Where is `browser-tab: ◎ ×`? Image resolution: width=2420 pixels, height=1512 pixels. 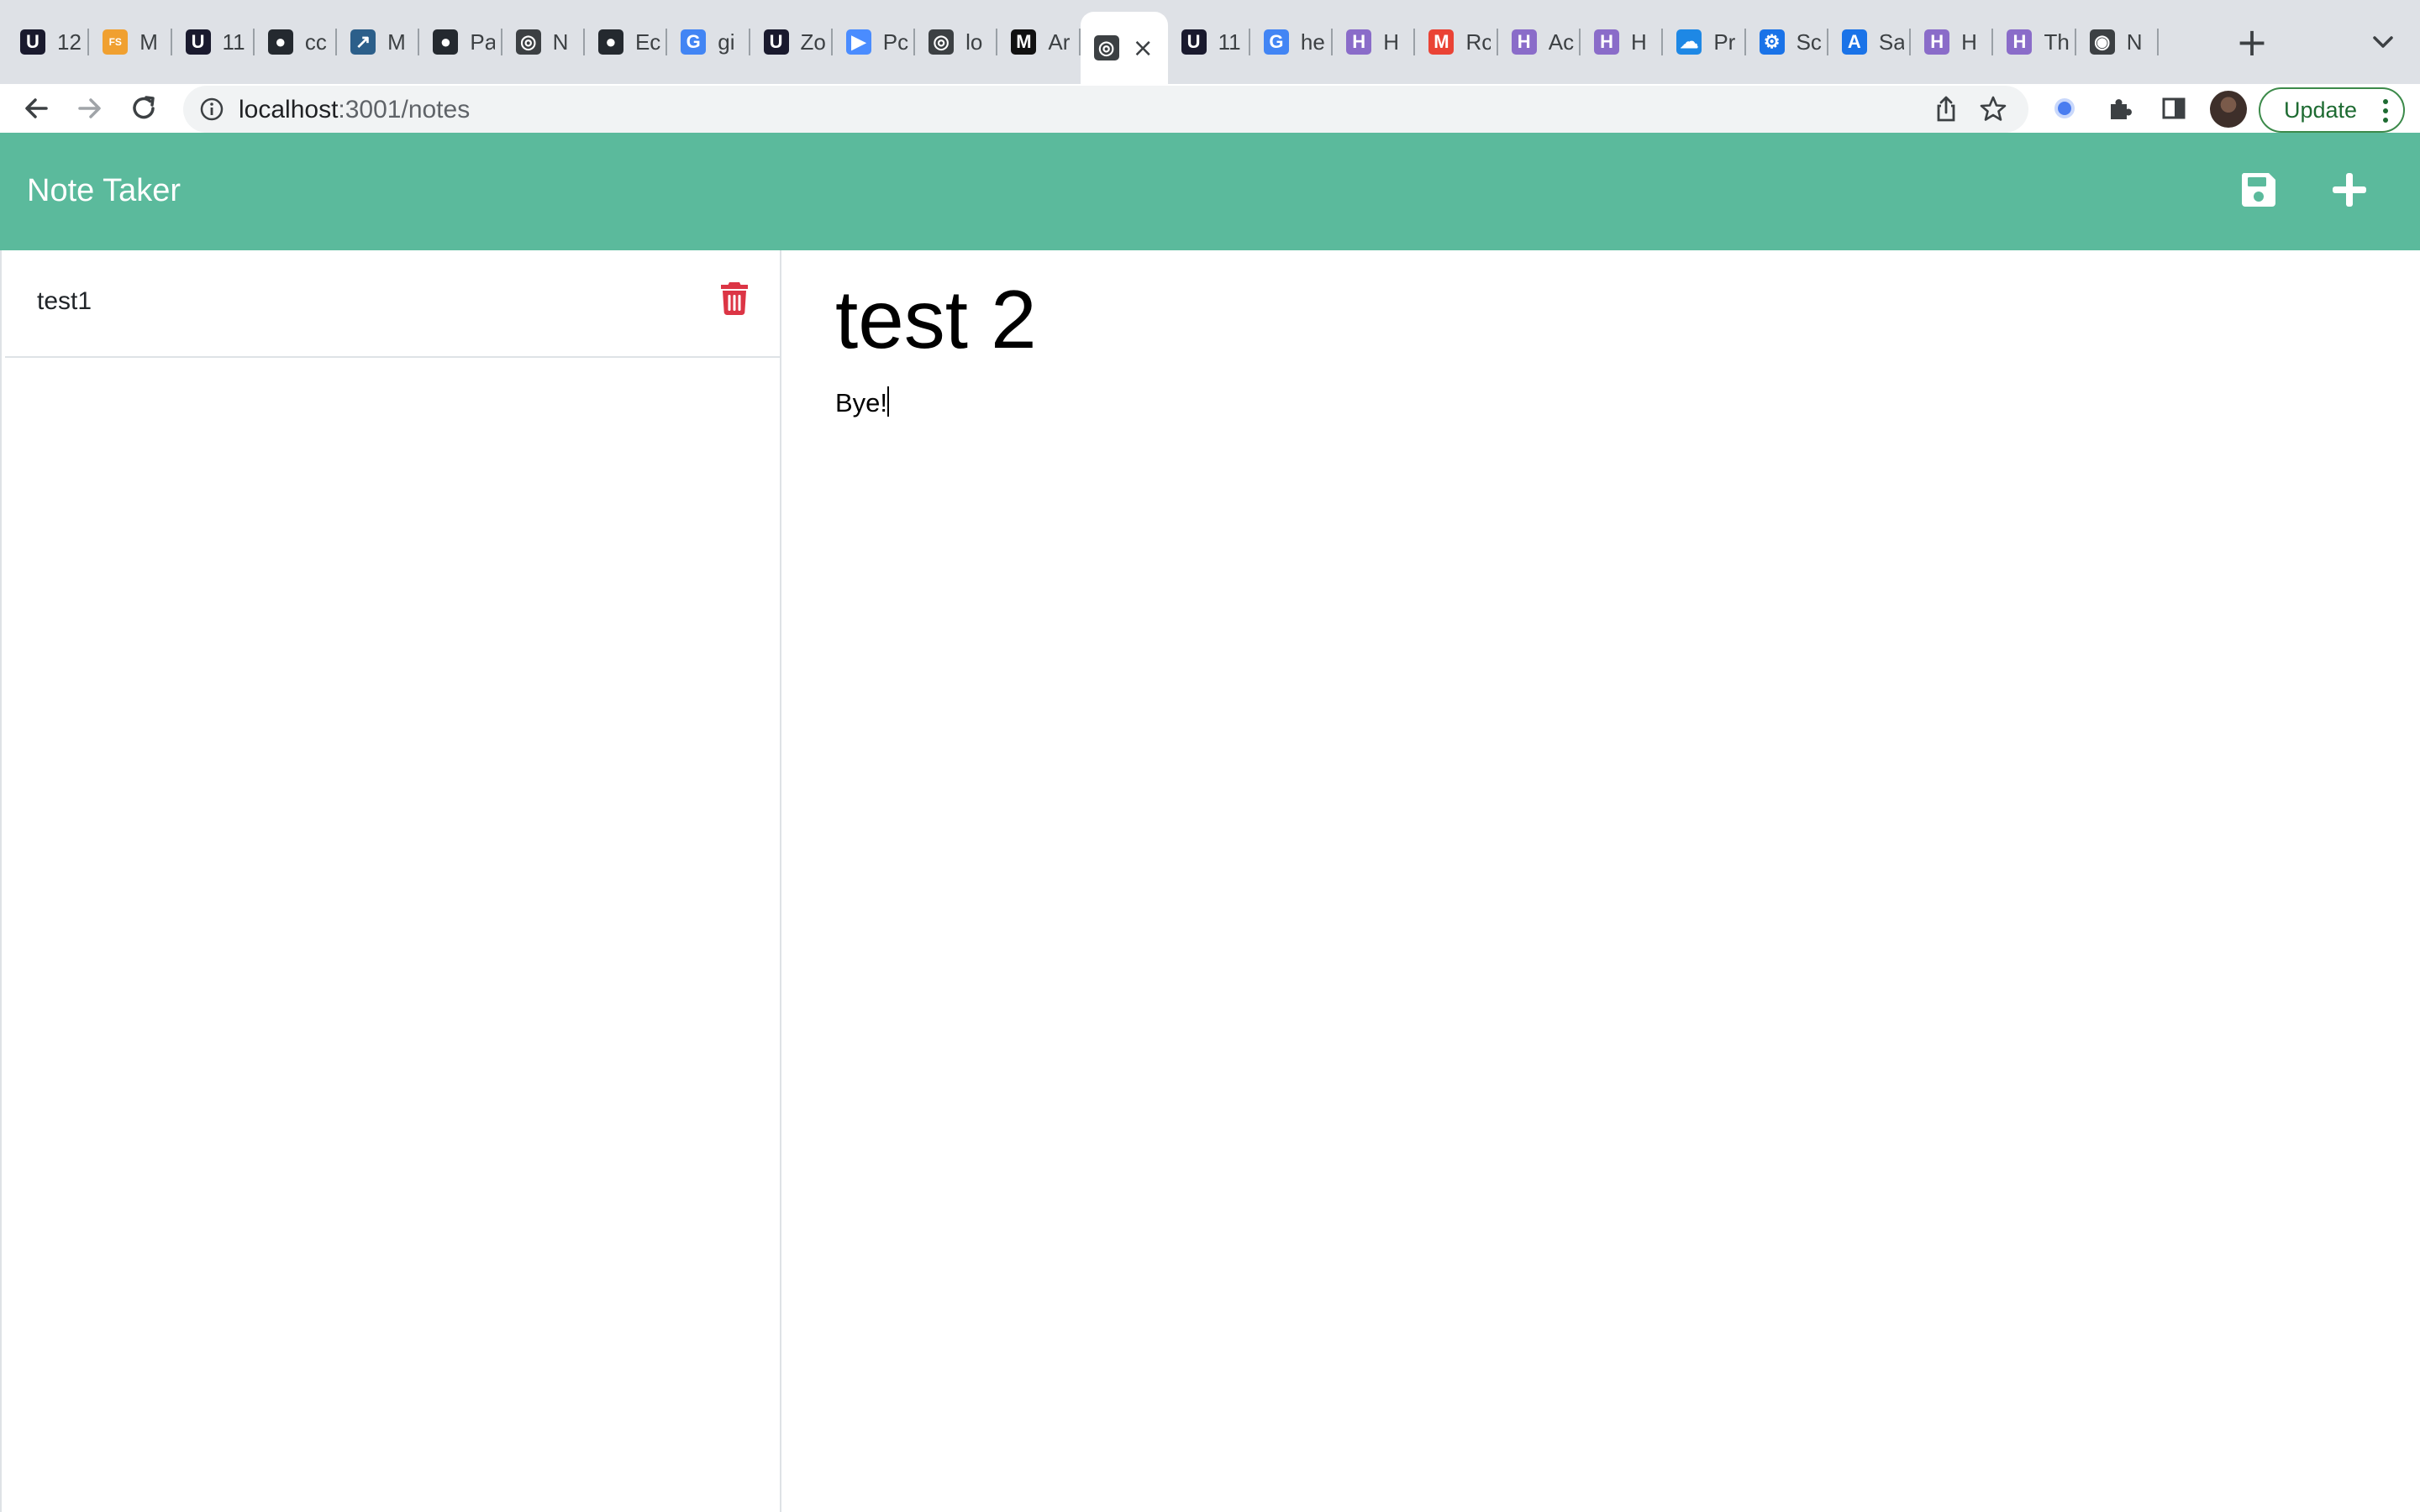
browser-tab: ◎ × is located at coordinates (1124, 48).